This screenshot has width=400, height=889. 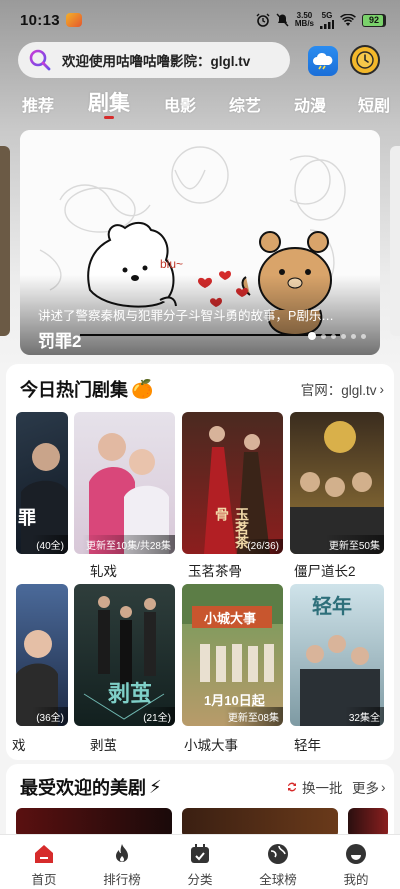 I want to click on poster-badge: 更新至50集, so click(x=354, y=544).